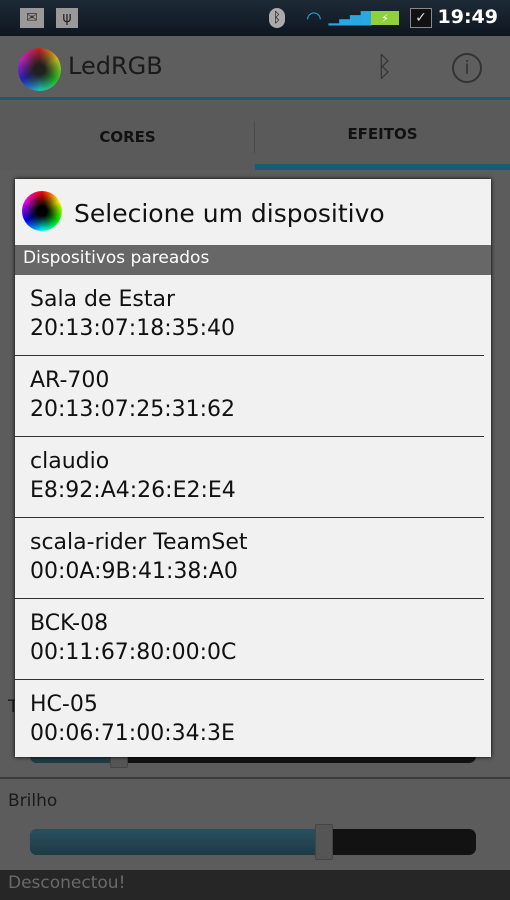  I want to click on device-name: Sala de Estar, so click(103, 299).